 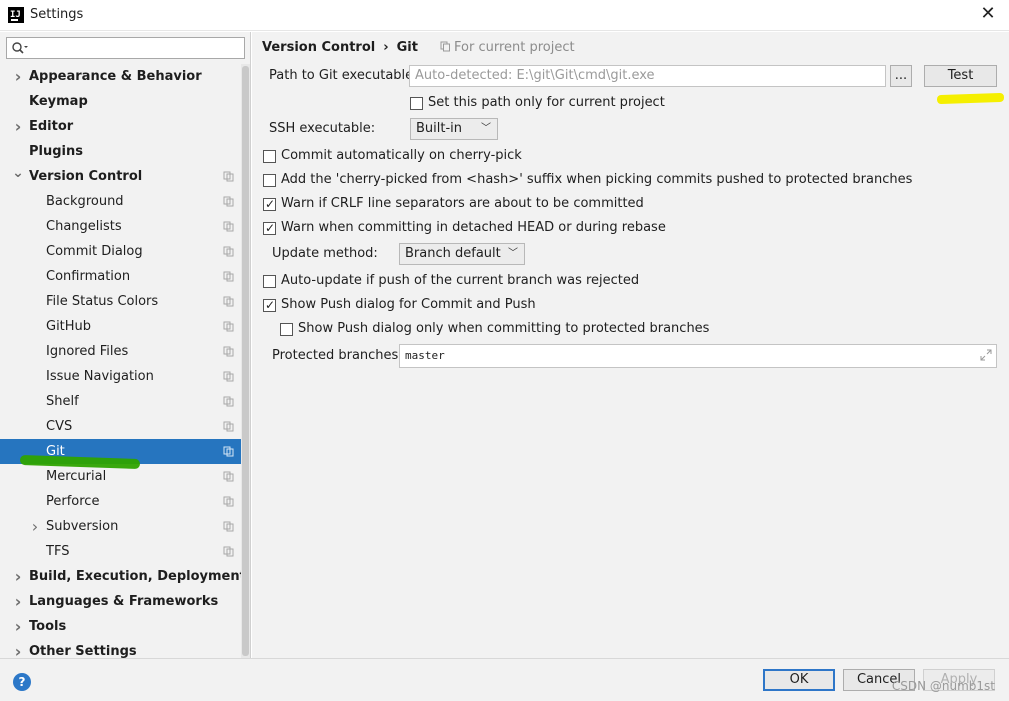 I want to click on sidebar-item-changelists: Changelists, so click(x=120, y=226).